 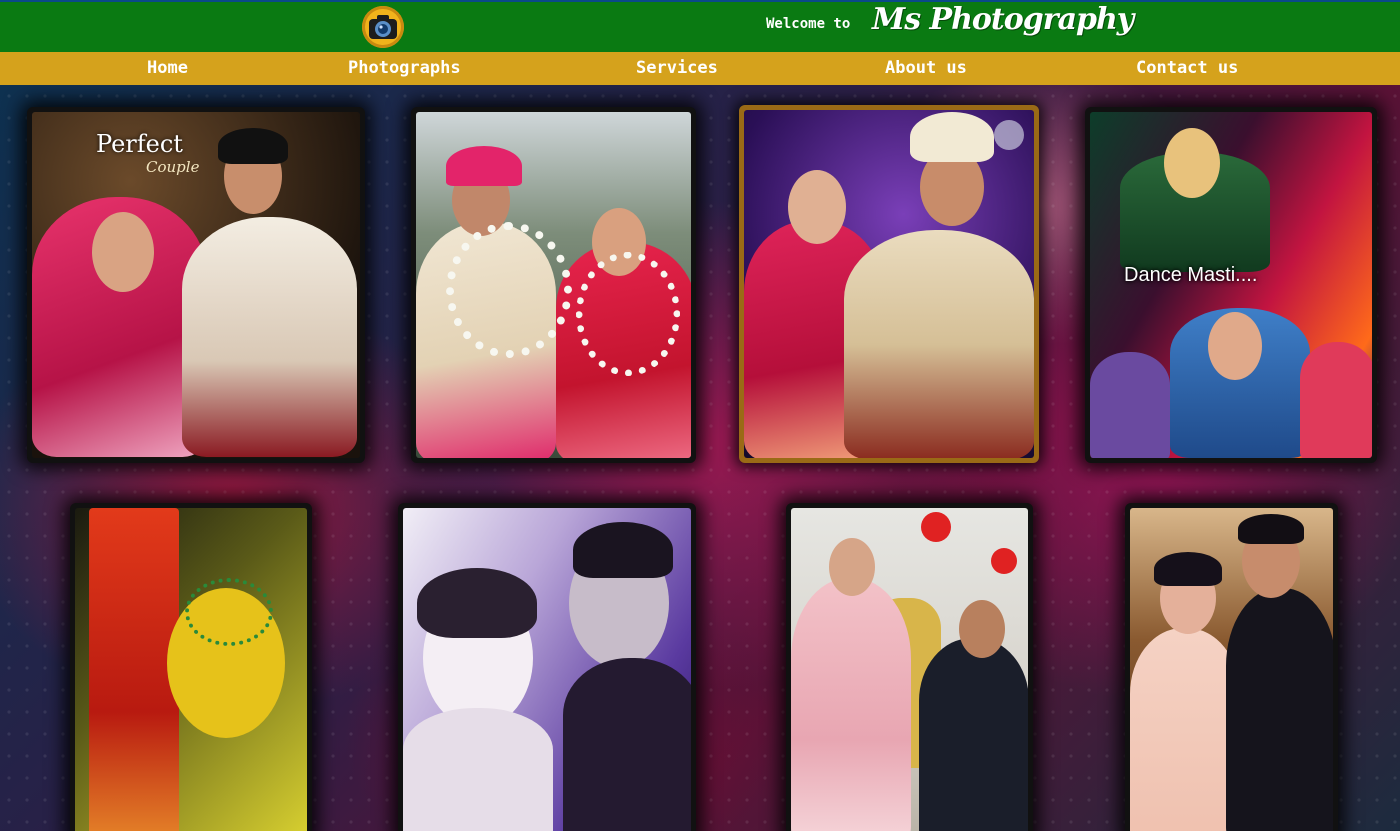 What do you see at coordinates (383, 27) in the screenshot?
I see `camera-icon` at bounding box center [383, 27].